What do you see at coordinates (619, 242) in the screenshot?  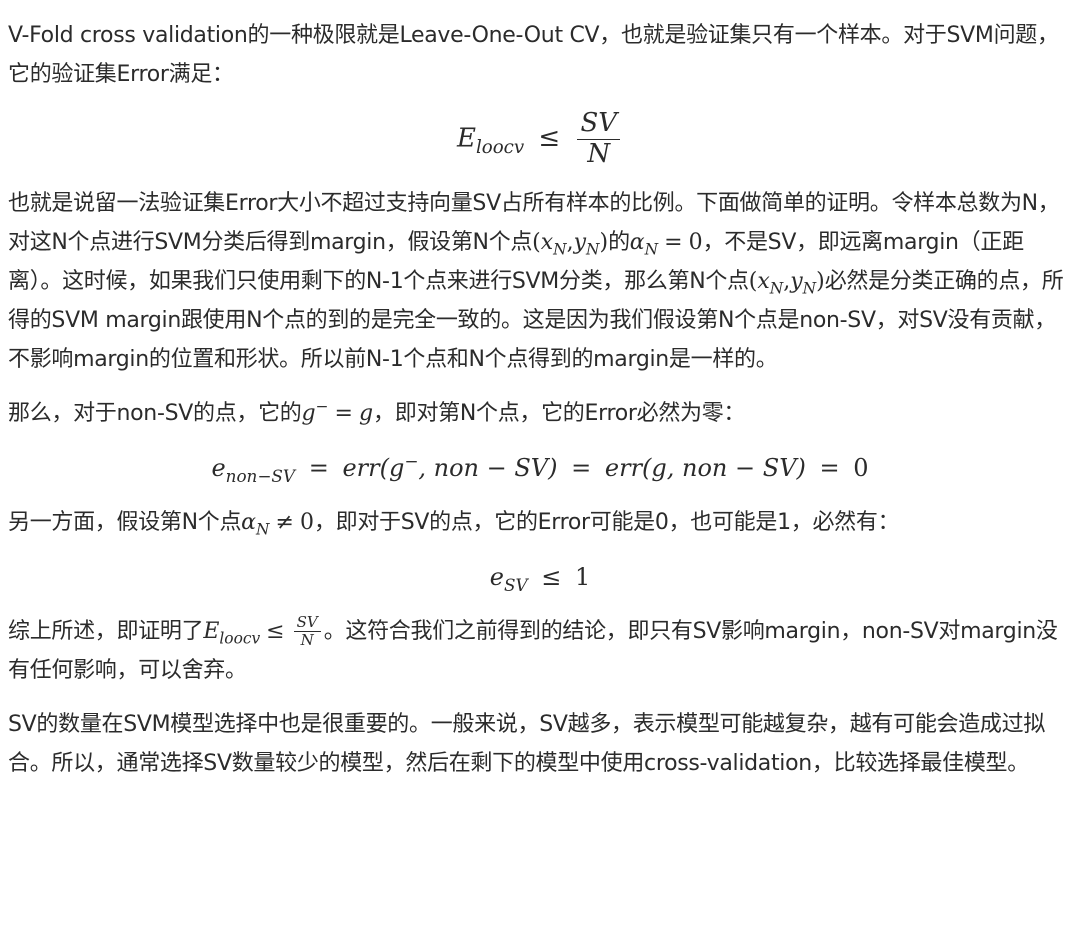 I see `proof-text-b: 的` at bounding box center [619, 242].